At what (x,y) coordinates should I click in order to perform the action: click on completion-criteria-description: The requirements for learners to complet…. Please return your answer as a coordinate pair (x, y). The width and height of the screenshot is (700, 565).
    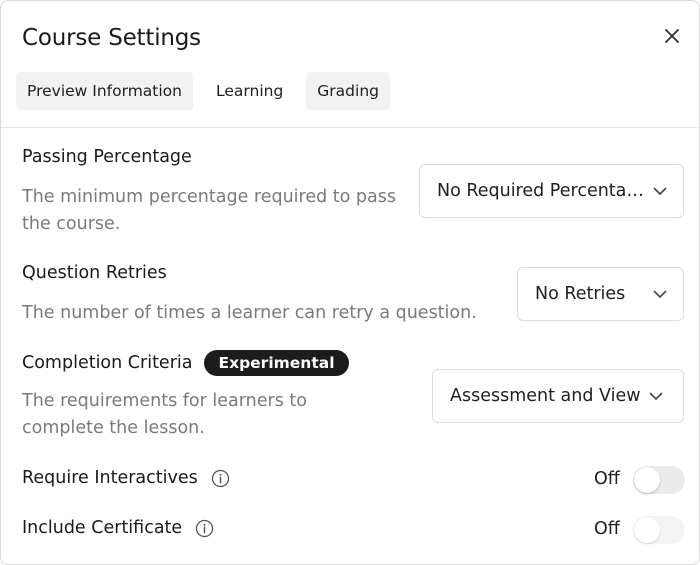
    Looking at the image, I should click on (164, 414).